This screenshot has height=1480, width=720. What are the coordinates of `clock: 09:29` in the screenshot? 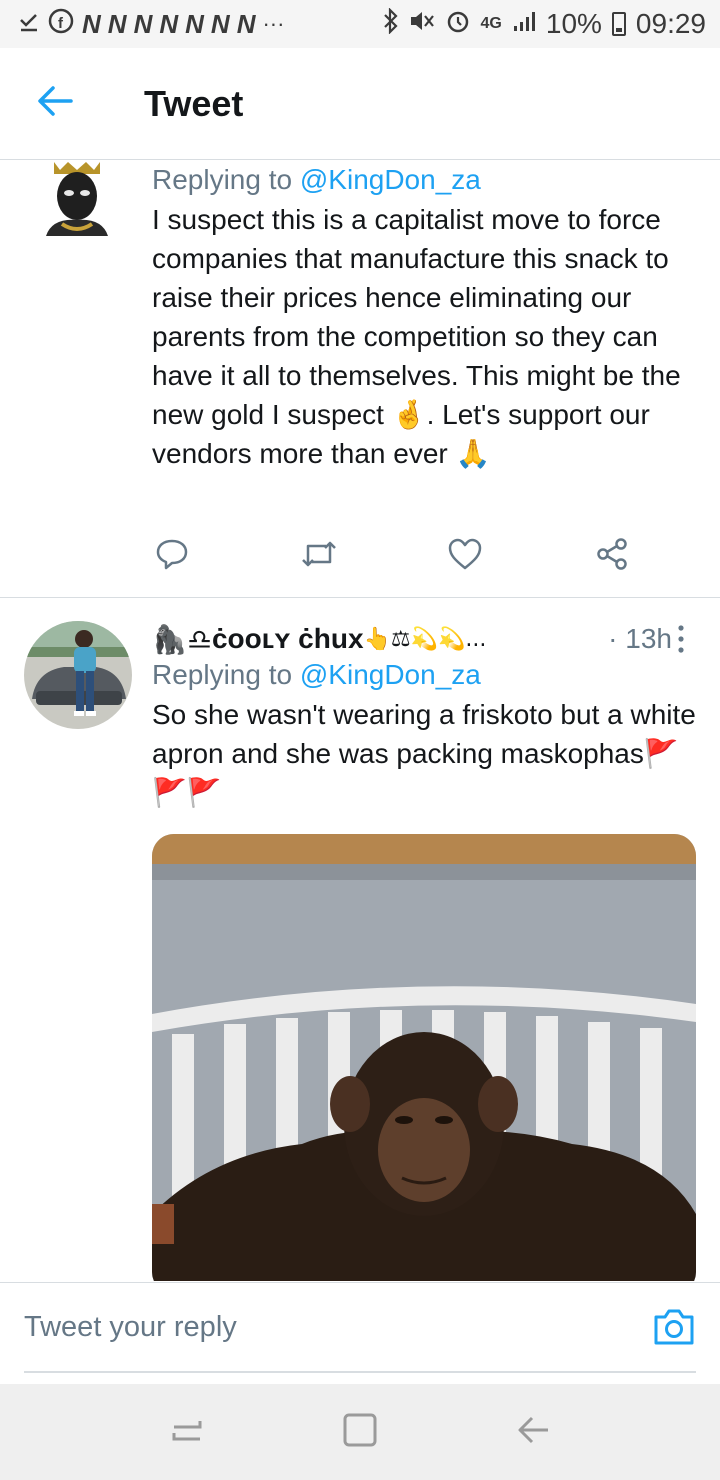 It's located at (670, 23).